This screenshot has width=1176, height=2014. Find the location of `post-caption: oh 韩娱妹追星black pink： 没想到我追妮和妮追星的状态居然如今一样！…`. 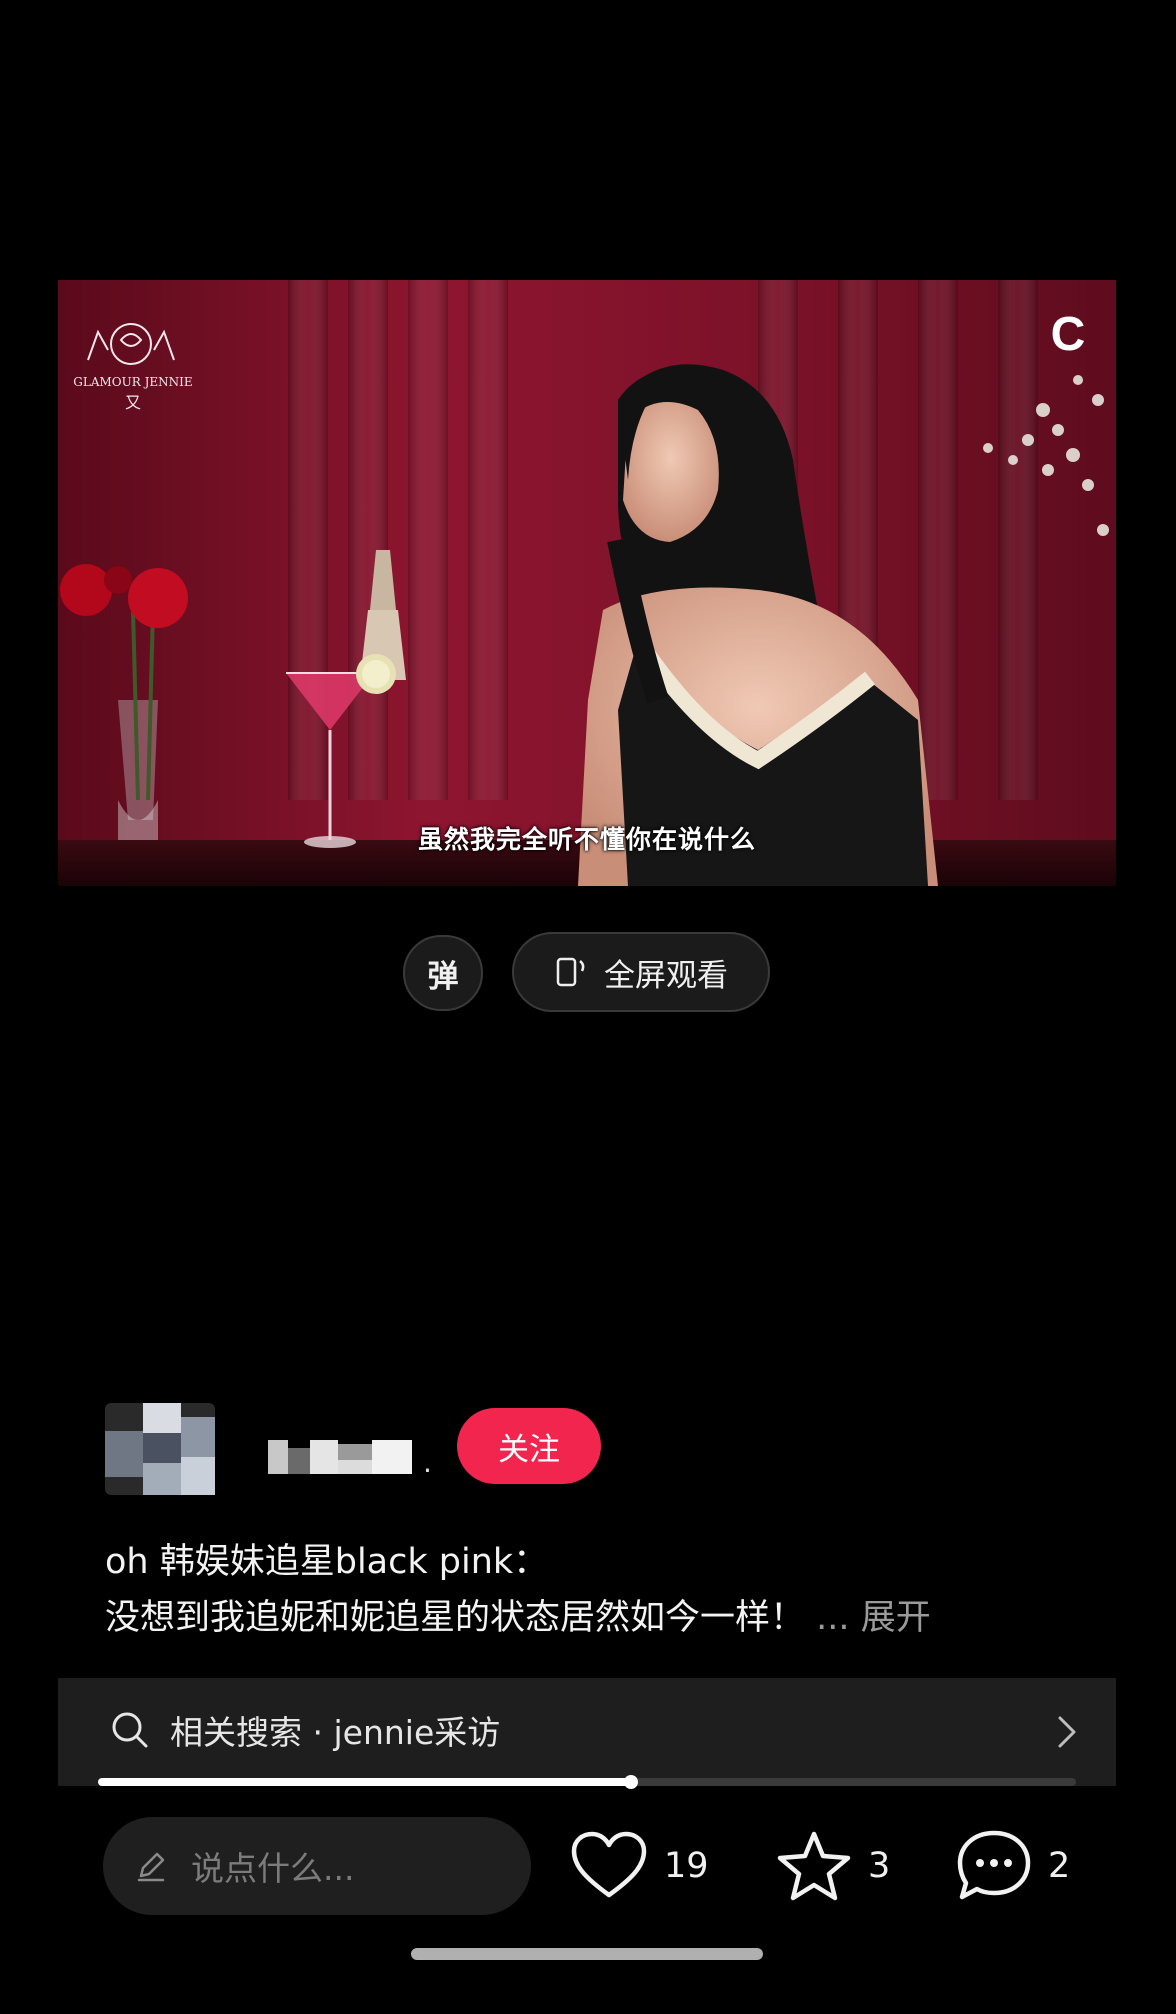

post-caption: oh 韩娱妹追星black pink： 没想到我追妮和妮追星的状态居然如今一样！… is located at coordinates (605, 1590).